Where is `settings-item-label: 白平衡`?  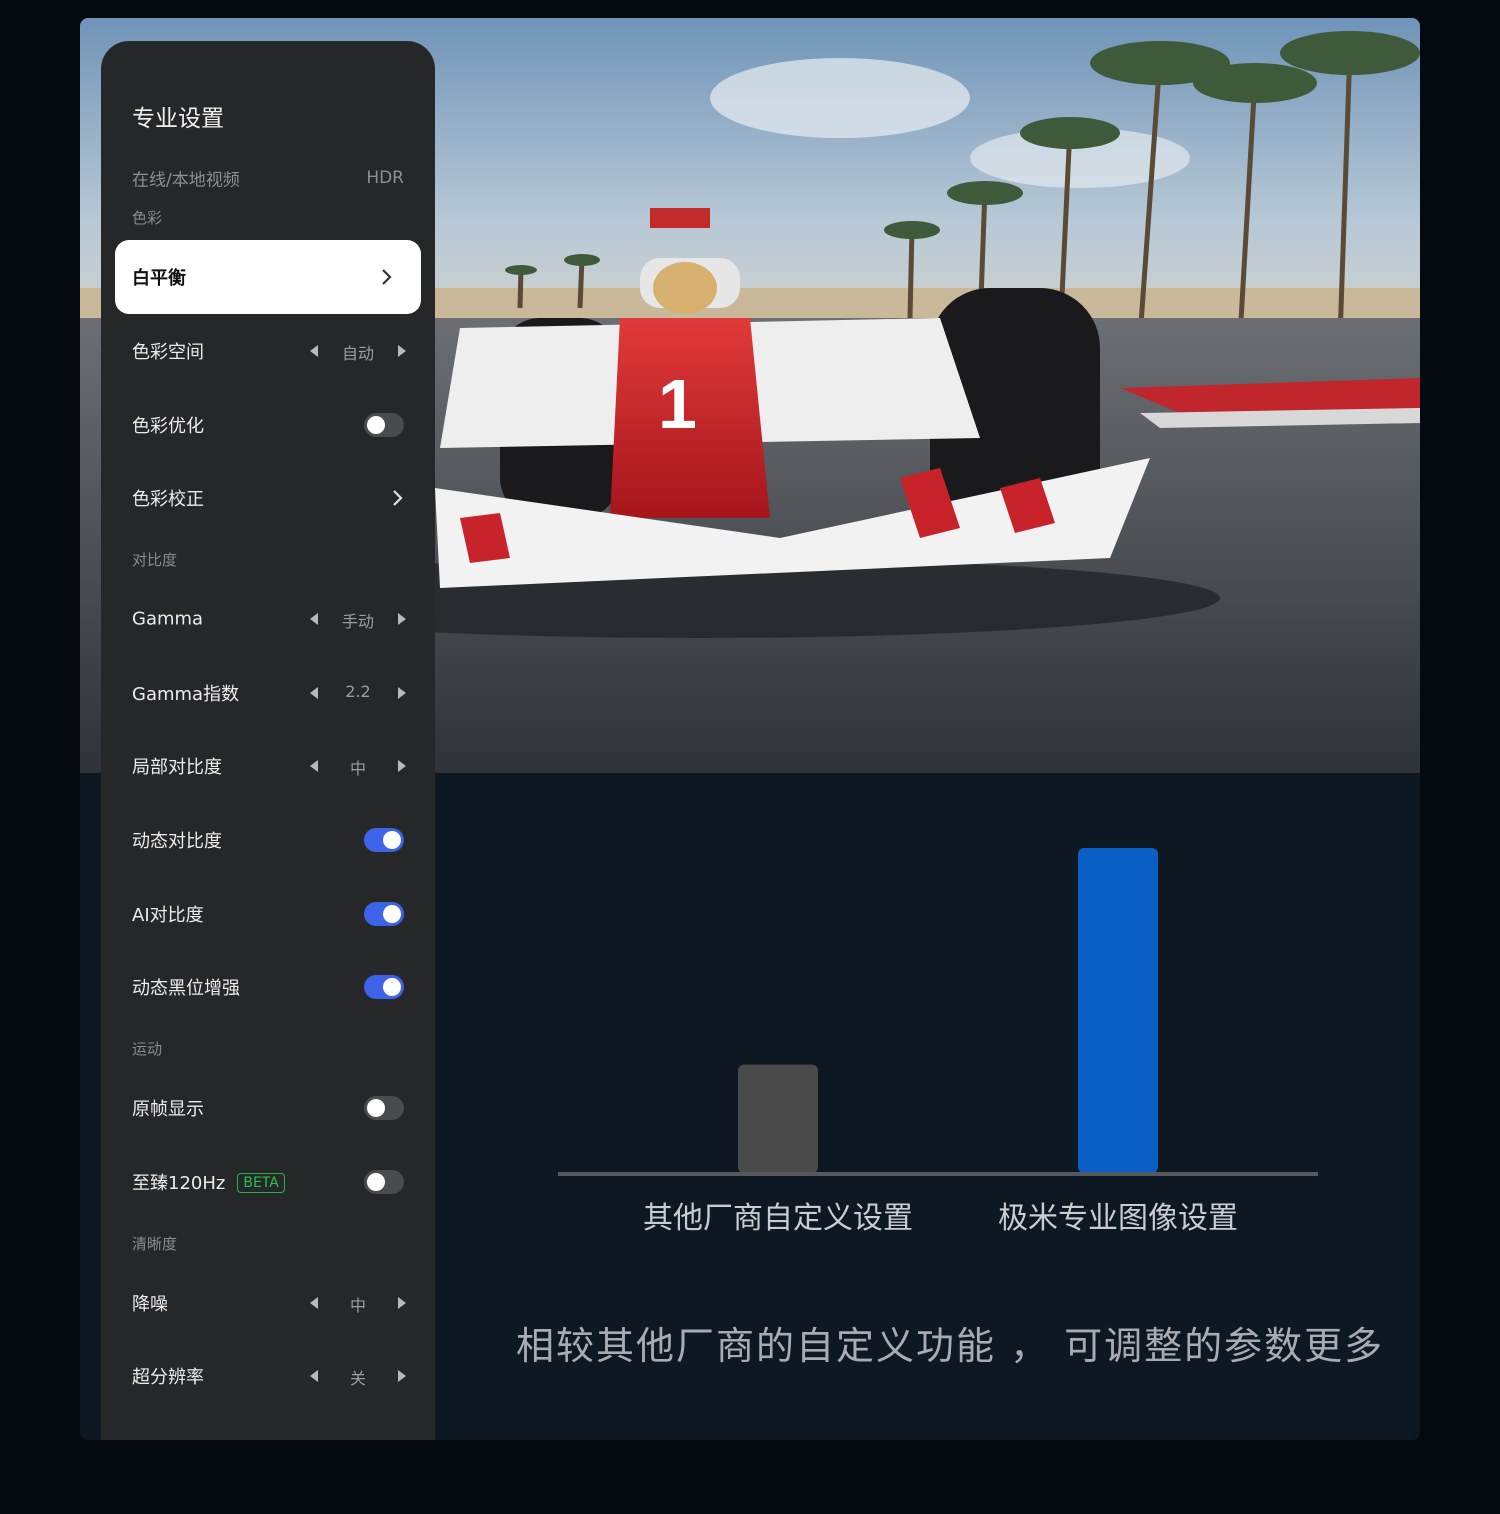 settings-item-label: 白平衡 is located at coordinates (159, 278).